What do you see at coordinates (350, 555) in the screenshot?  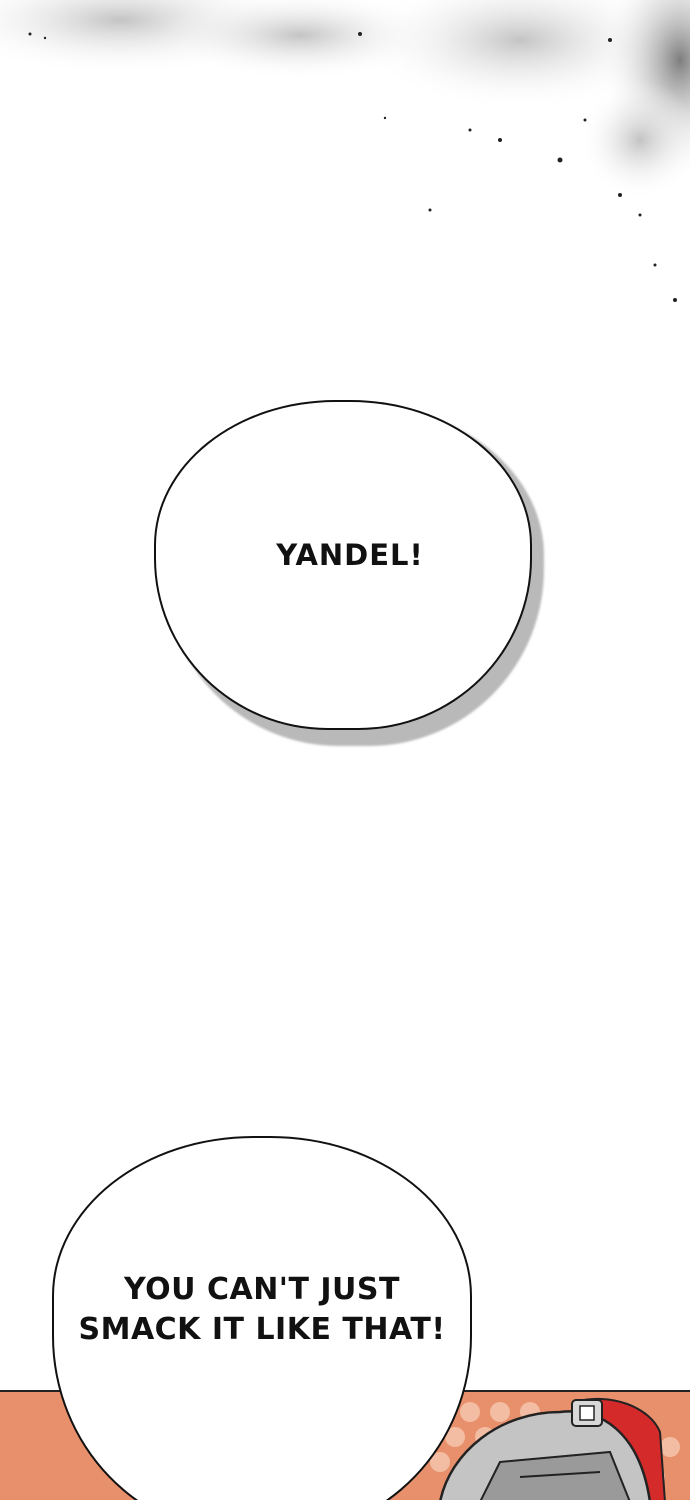 I see `speech-bubble-text: YANDEL!` at bounding box center [350, 555].